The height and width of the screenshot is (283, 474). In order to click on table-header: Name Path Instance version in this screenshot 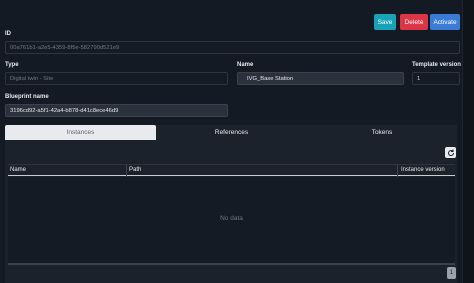, I will do `click(231, 170)`.